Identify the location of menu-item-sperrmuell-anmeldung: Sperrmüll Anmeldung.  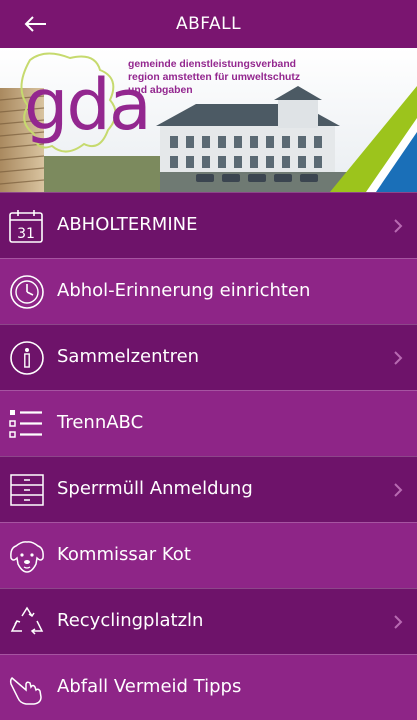
(208, 489).